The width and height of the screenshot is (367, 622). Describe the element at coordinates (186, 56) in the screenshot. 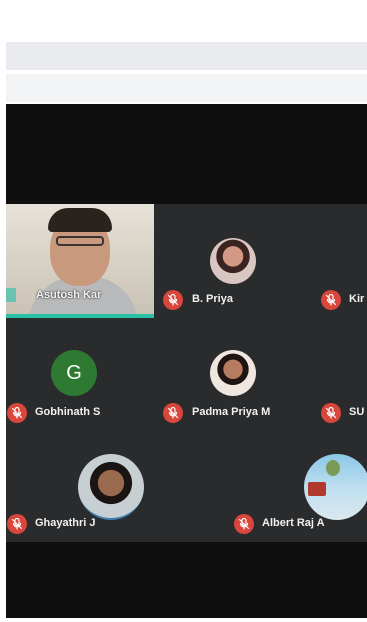

I see `browser-toolbar` at that location.